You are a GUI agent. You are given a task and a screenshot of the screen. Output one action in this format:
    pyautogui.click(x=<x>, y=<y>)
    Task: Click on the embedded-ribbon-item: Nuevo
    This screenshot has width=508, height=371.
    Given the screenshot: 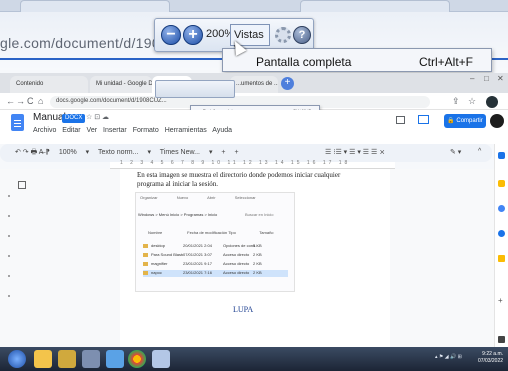 What is the action you would take?
    pyautogui.click(x=182, y=197)
    